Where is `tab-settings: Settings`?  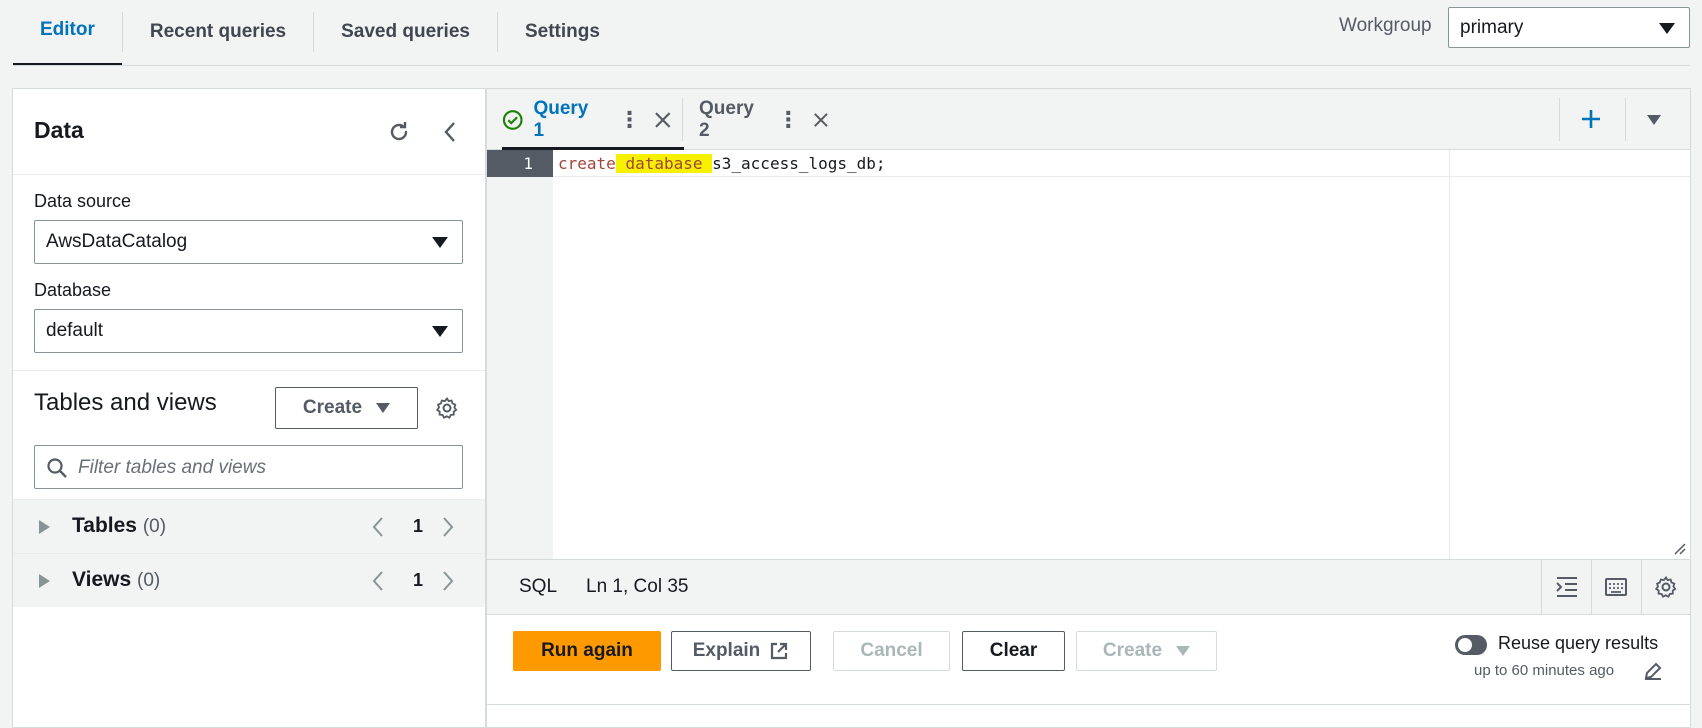
tab-settings: Settings is located at coordinates (562, 31).